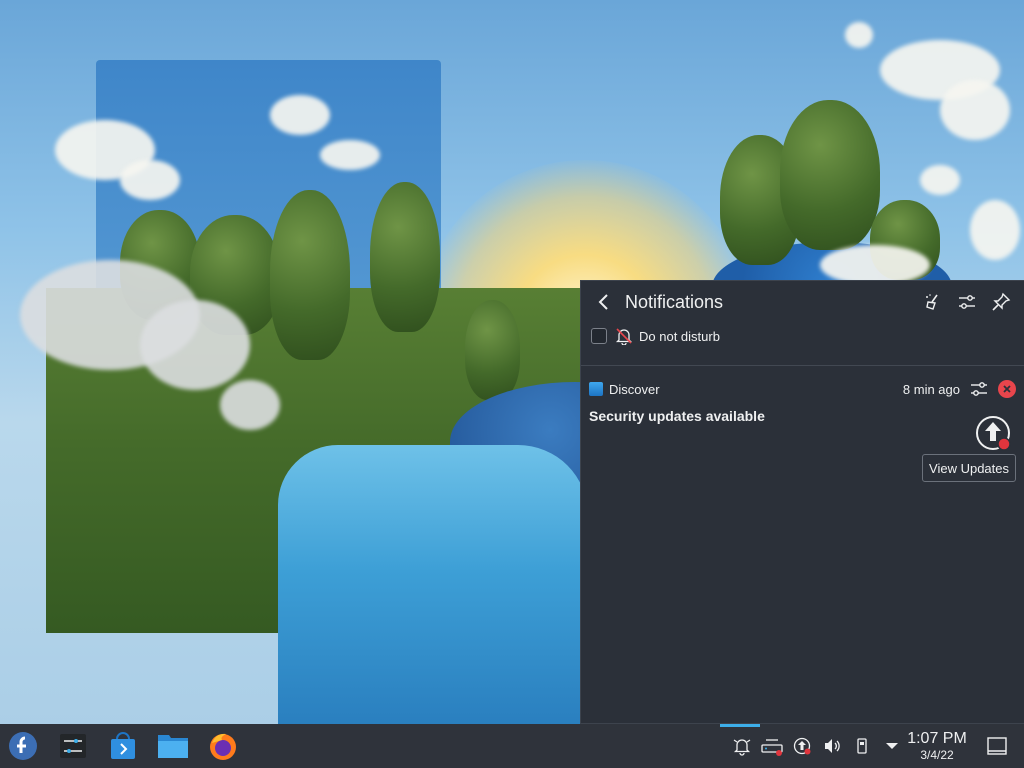  I want to click on tray-usb-device, so click(862, 746).